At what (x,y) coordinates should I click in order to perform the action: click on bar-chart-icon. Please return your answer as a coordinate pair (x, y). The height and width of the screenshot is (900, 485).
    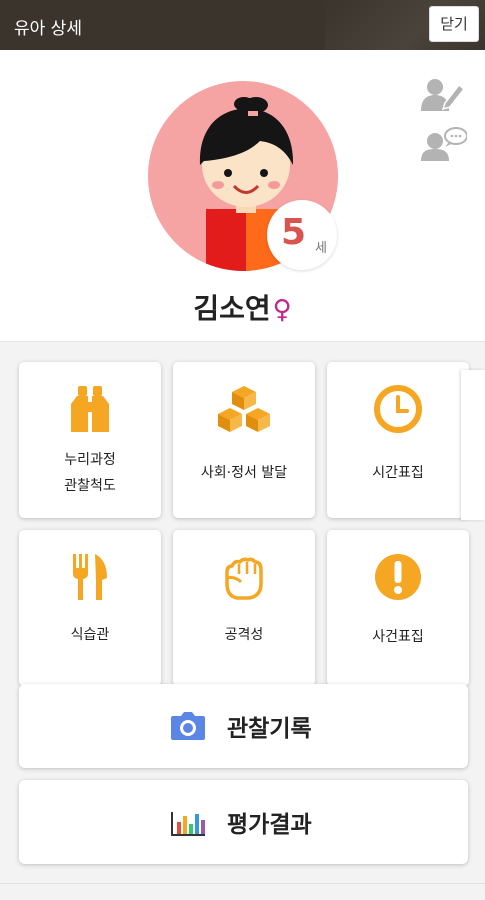
    Looking at the image, I should click on (188, 824).